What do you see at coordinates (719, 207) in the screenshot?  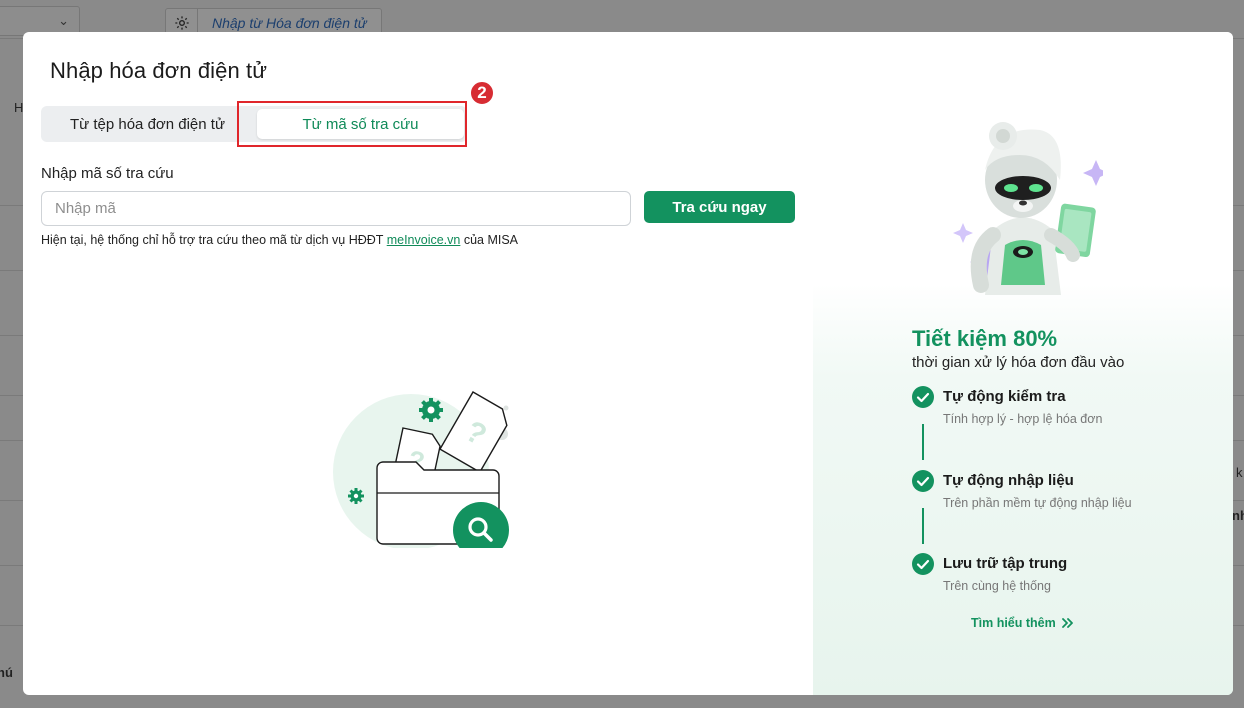 I see `lookup-now-button: Tra cứu ngay` at bounding box center [719, 207].